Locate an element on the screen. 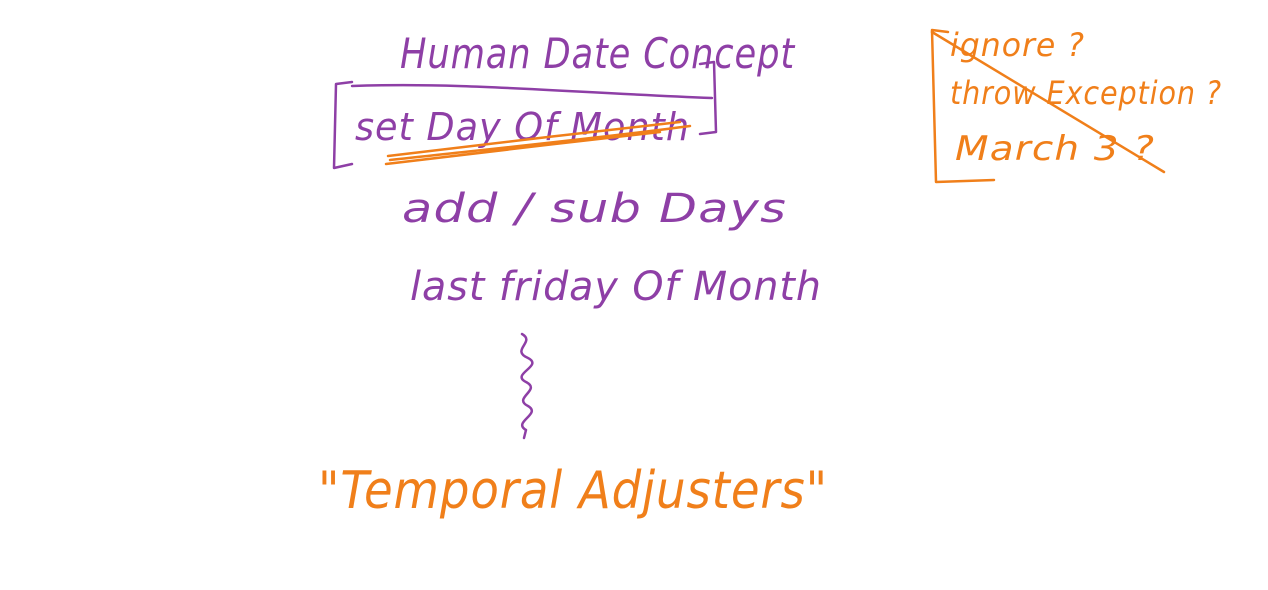  edge-throw-text: throw Exception ? is located at coordinates (1086, 93).